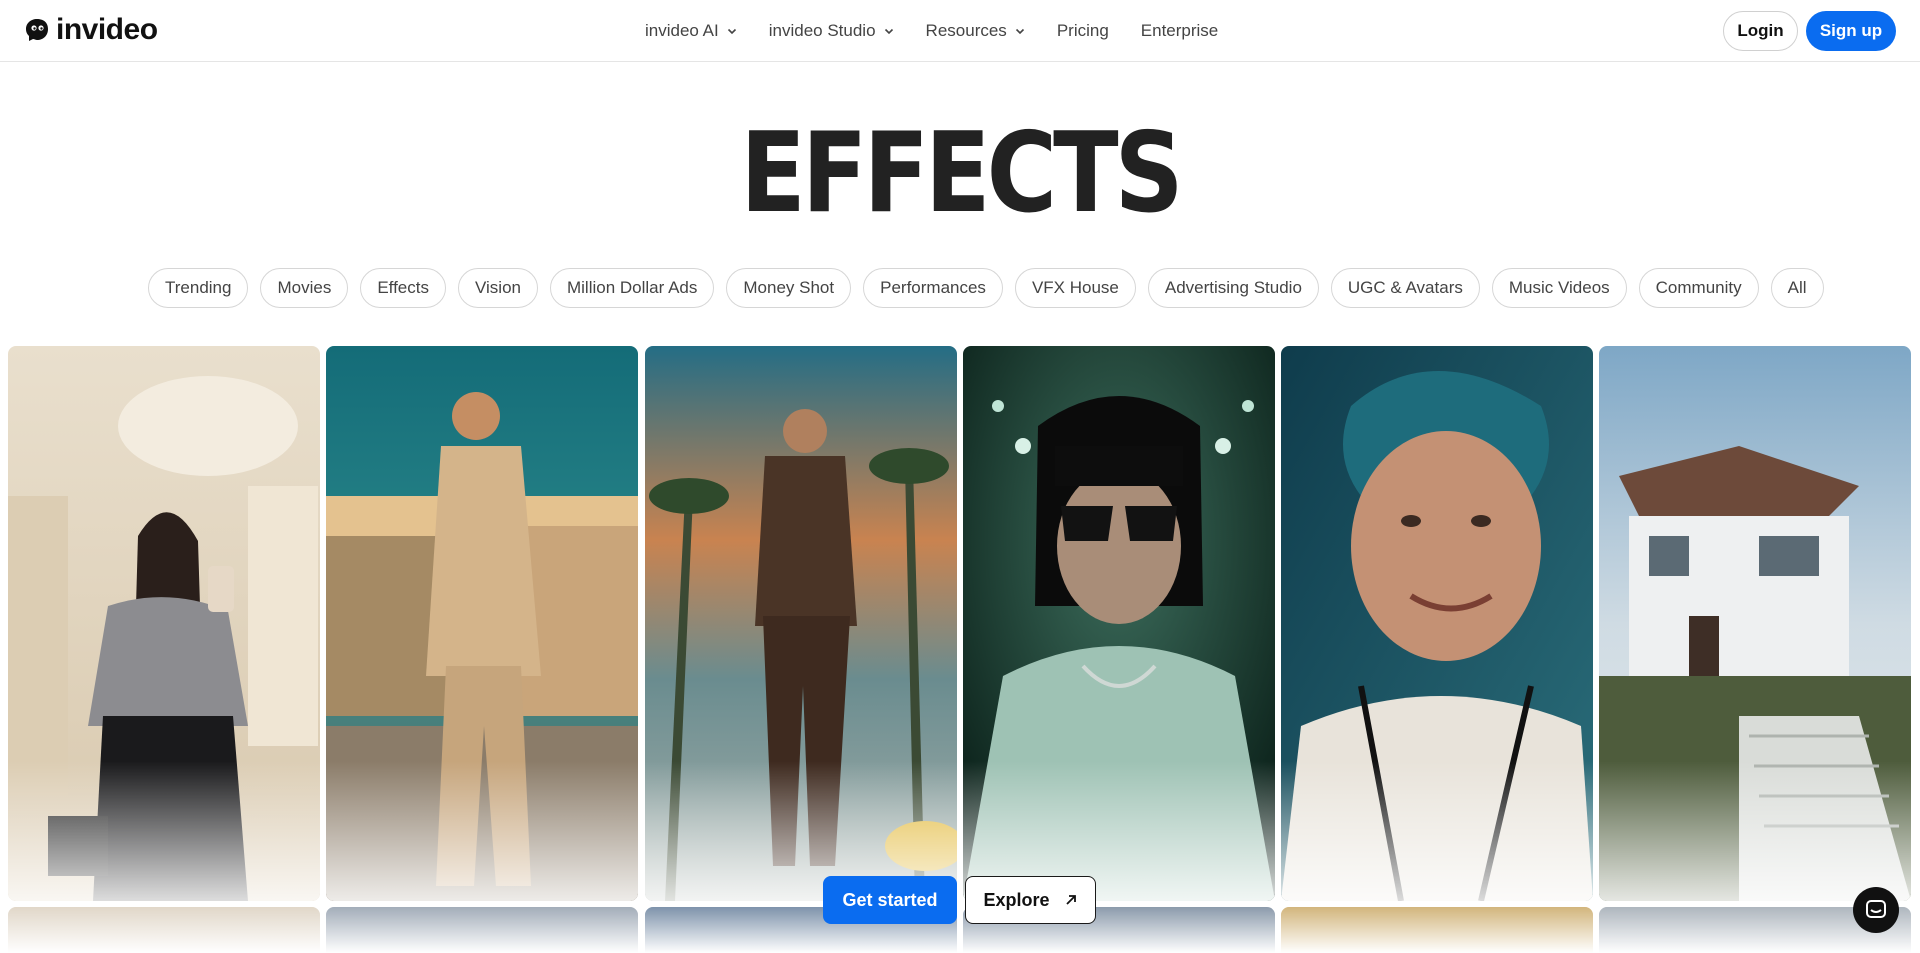  I want to click on chip-performances: Performances, so click(933, 288).